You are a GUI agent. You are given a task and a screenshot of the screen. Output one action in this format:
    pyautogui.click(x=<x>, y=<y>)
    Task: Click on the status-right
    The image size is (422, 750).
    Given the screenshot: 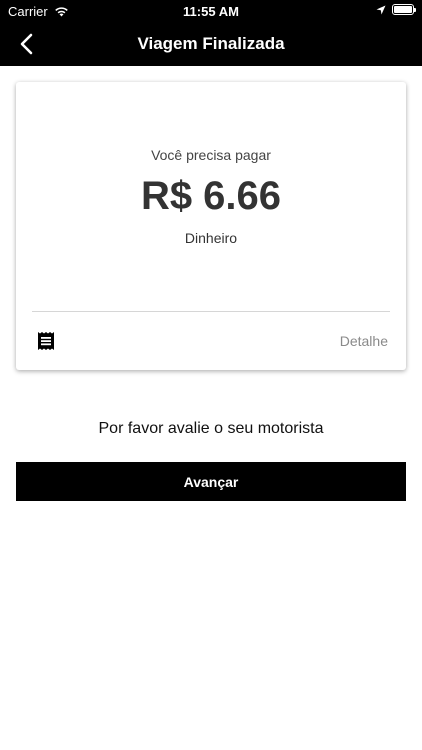 What is the action you would take?
    pyautogui.click(x=396, y=9)
    